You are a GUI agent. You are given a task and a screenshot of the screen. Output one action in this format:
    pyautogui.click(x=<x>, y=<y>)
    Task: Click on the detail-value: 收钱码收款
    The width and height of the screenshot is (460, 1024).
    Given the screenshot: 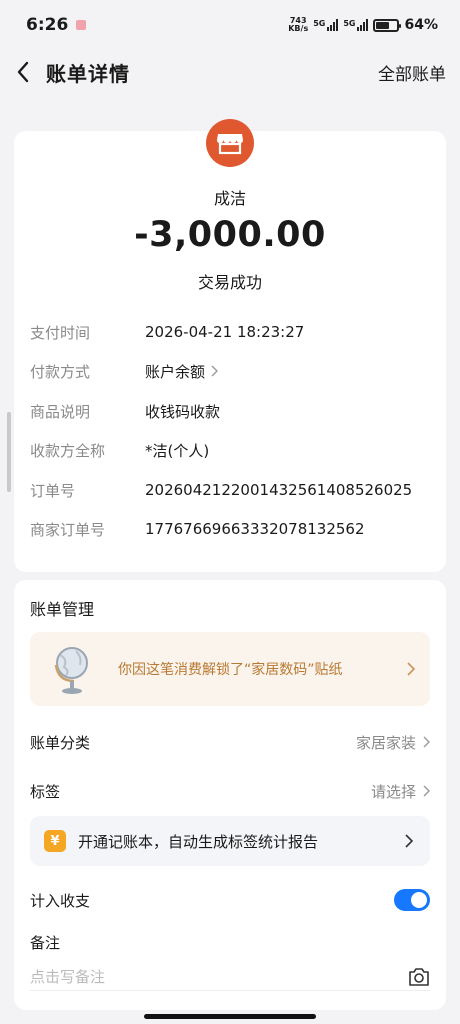 What is the action you would take?
    pyautogui.click(x=183, y=411)
    